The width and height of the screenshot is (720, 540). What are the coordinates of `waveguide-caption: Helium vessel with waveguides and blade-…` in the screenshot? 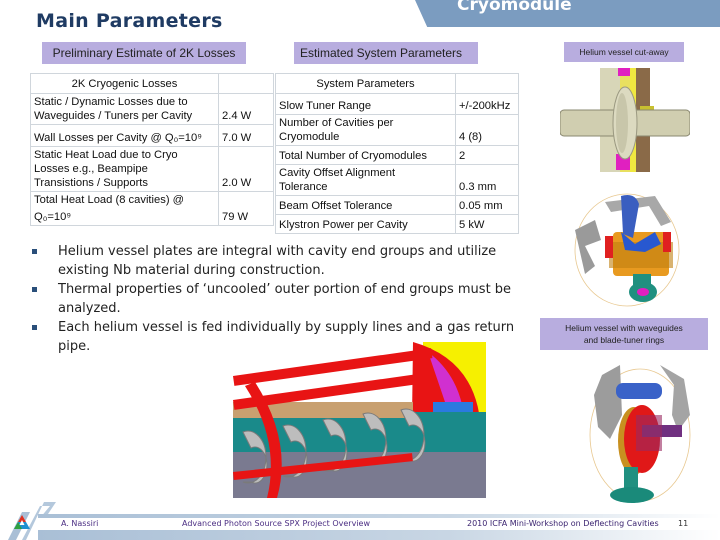 It's located at (624, 334).